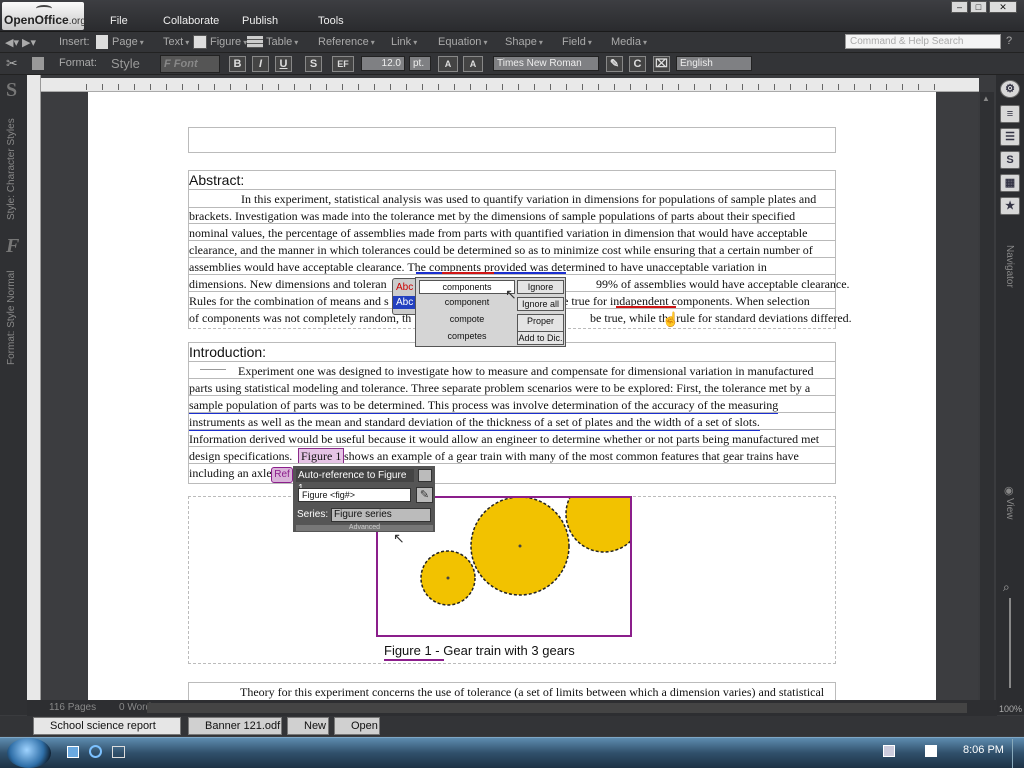 The height and width of the screenshot is (768, 1024). Describe the element at coordinates (283, 64) in the screenshot. I see `underline-button: U` at that location.